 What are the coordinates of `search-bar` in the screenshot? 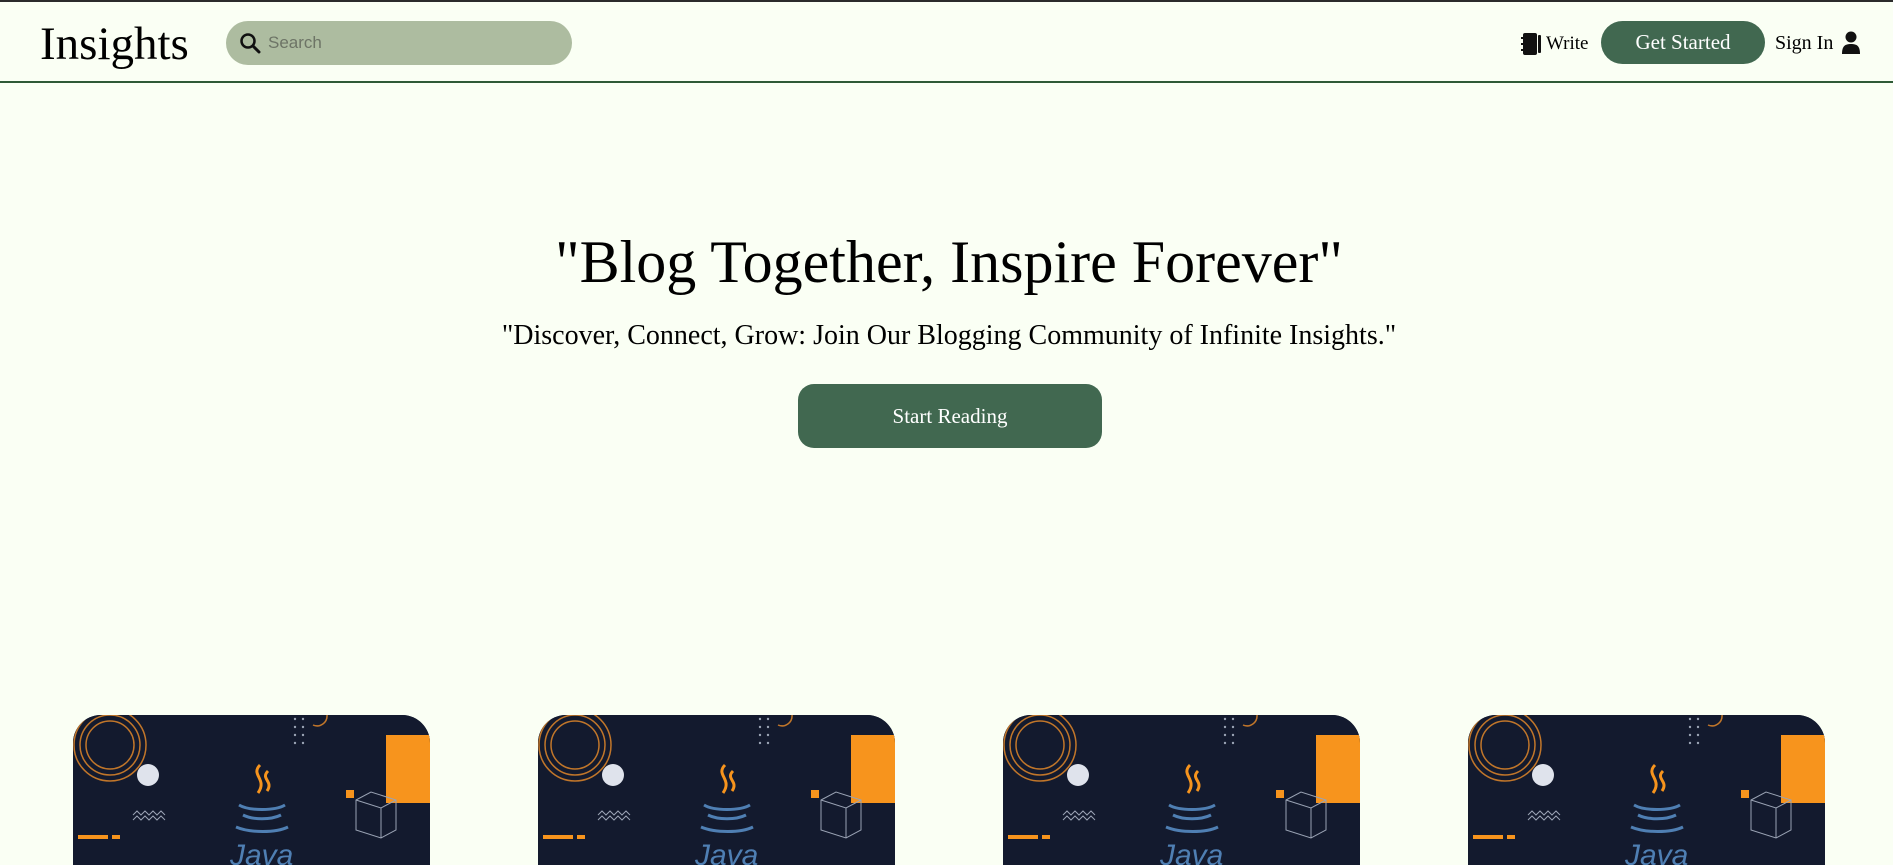 It's located at (399, 43).